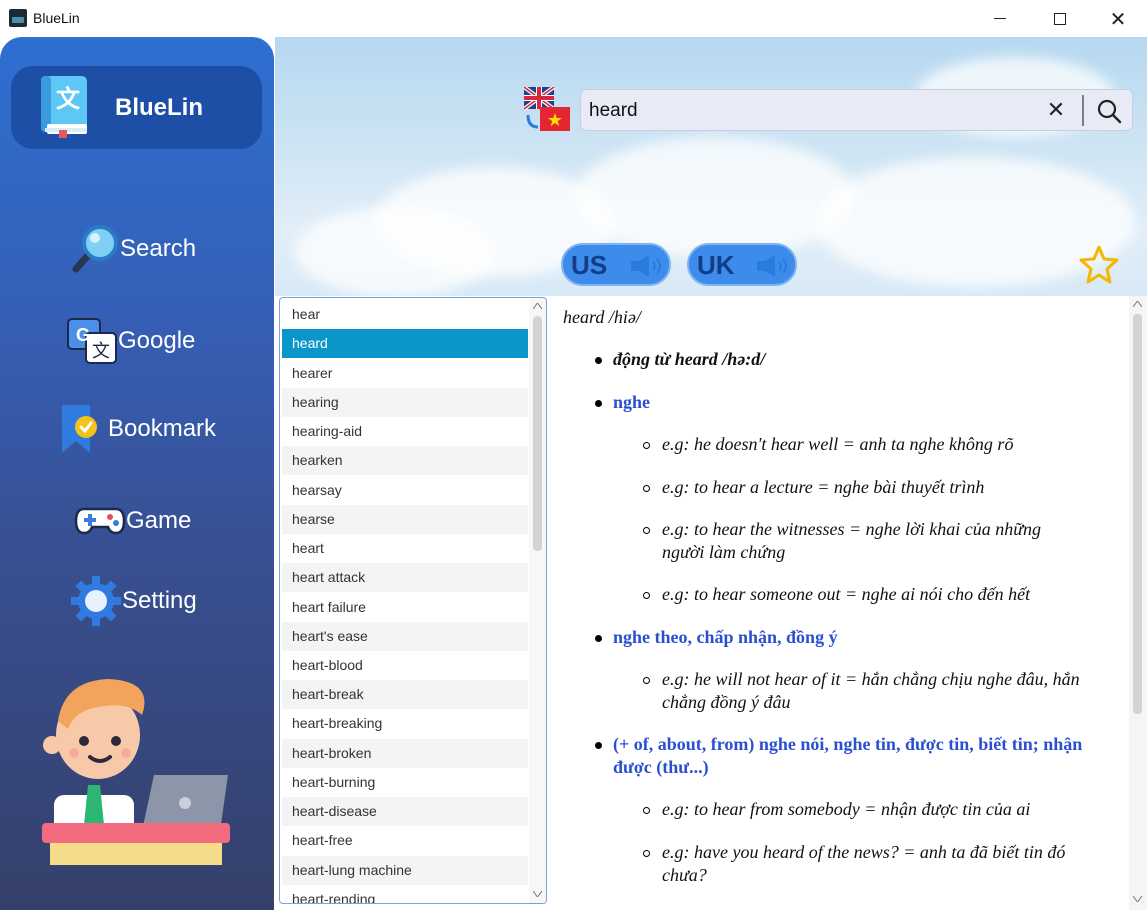  What do you see at coordinates (136, 772) in the screenshot?
I see `user-illustration` at bounding box center [136, 772].